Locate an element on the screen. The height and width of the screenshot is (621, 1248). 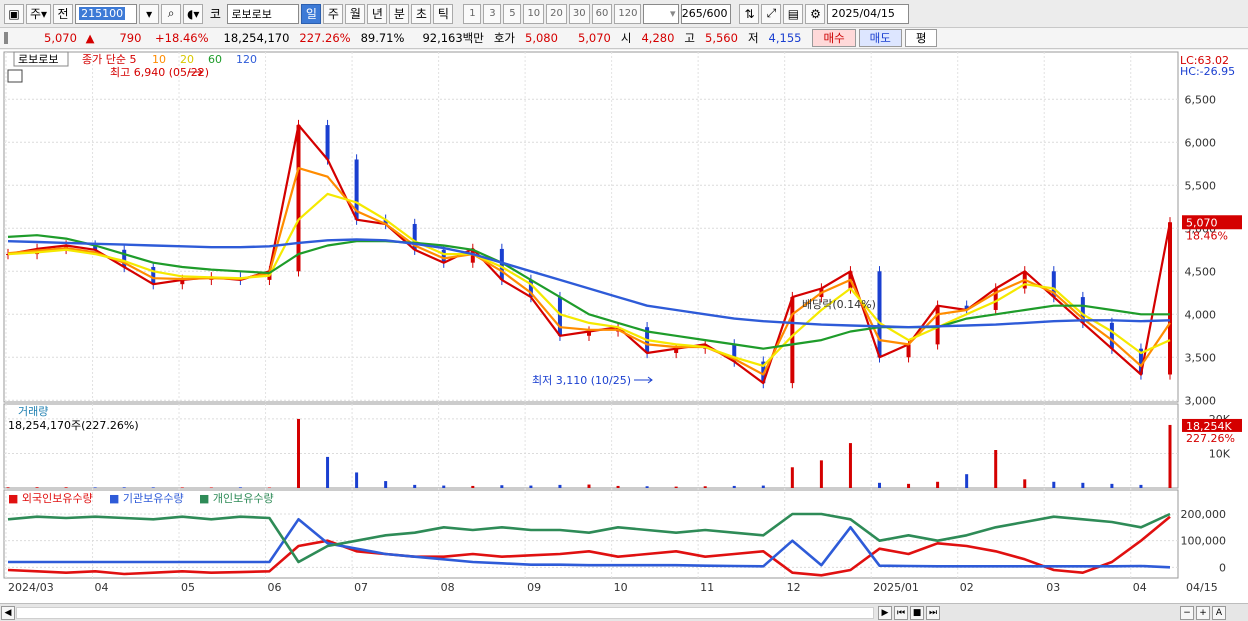
custom-interval-input: ▾ is located at coordinates (661, 13).